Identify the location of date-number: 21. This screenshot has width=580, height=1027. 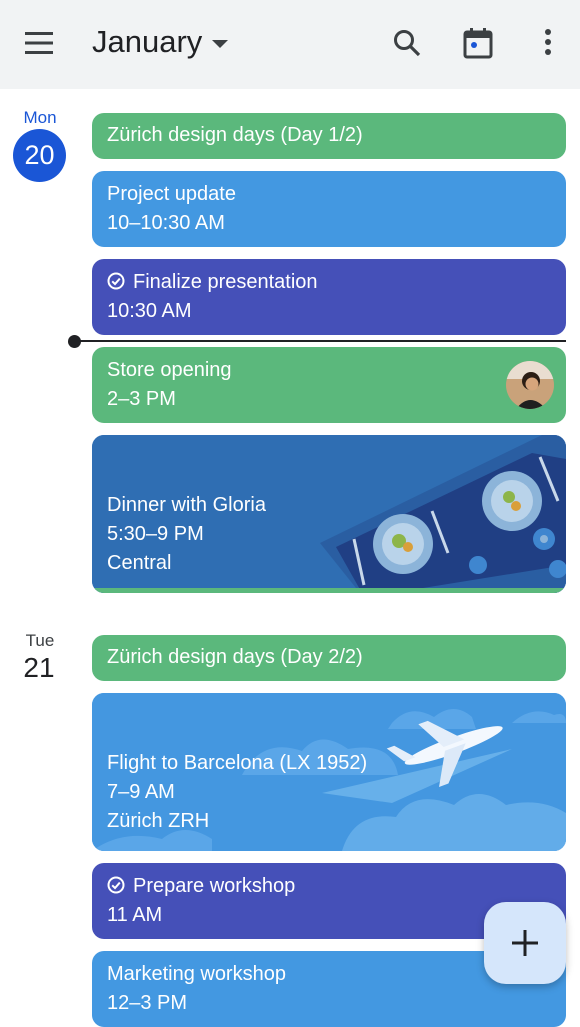
(39, 668).